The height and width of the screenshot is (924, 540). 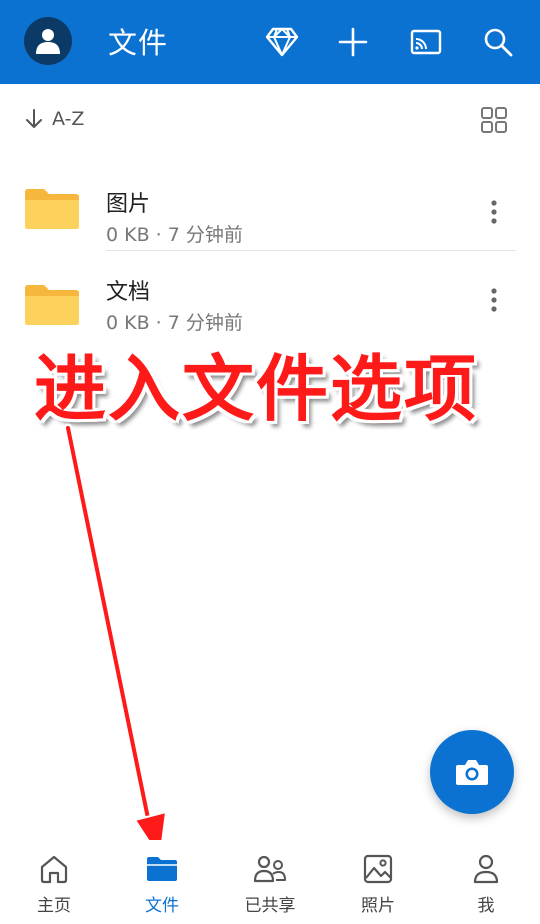 I want to click on nav-home: 主页, so click(x=54, y=882).